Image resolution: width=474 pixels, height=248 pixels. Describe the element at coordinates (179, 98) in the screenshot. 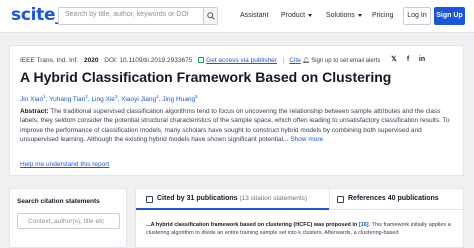

I see `author-link: Jing Huang5` at that location.